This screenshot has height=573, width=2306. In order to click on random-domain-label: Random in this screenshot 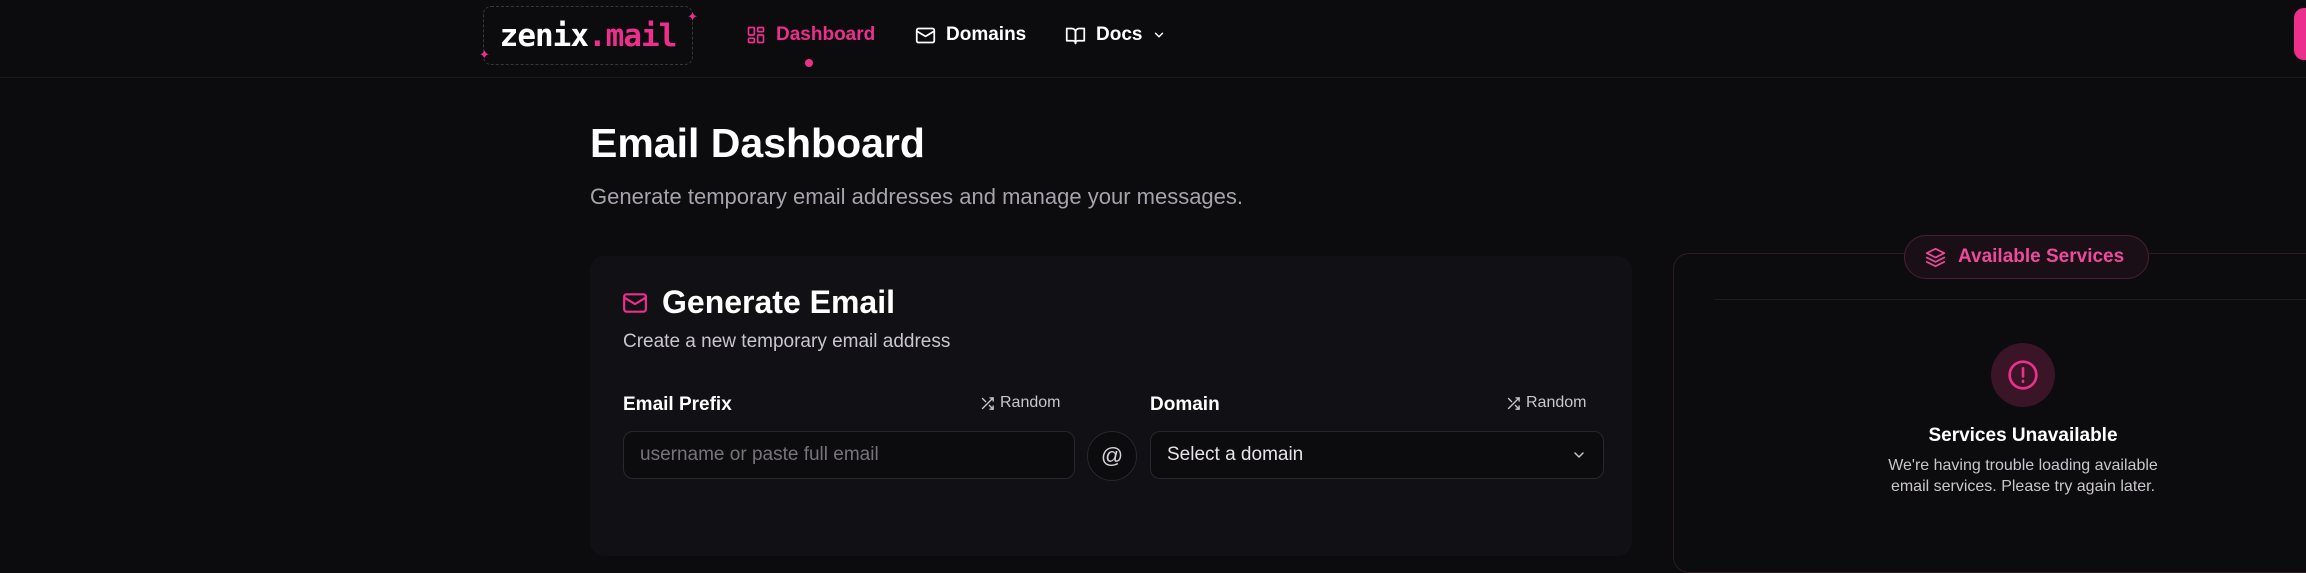, I will do `click(1556, 402)`.